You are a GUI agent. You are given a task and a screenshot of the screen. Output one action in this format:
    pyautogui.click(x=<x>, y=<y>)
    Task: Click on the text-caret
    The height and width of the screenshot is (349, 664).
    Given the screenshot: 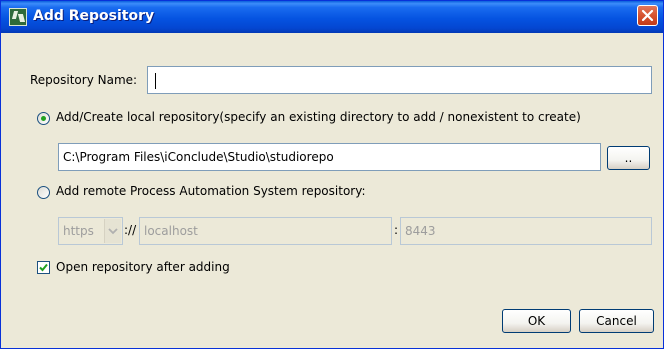 What is the action you would take?
    pyautogui.click(x=155, y=81)
    